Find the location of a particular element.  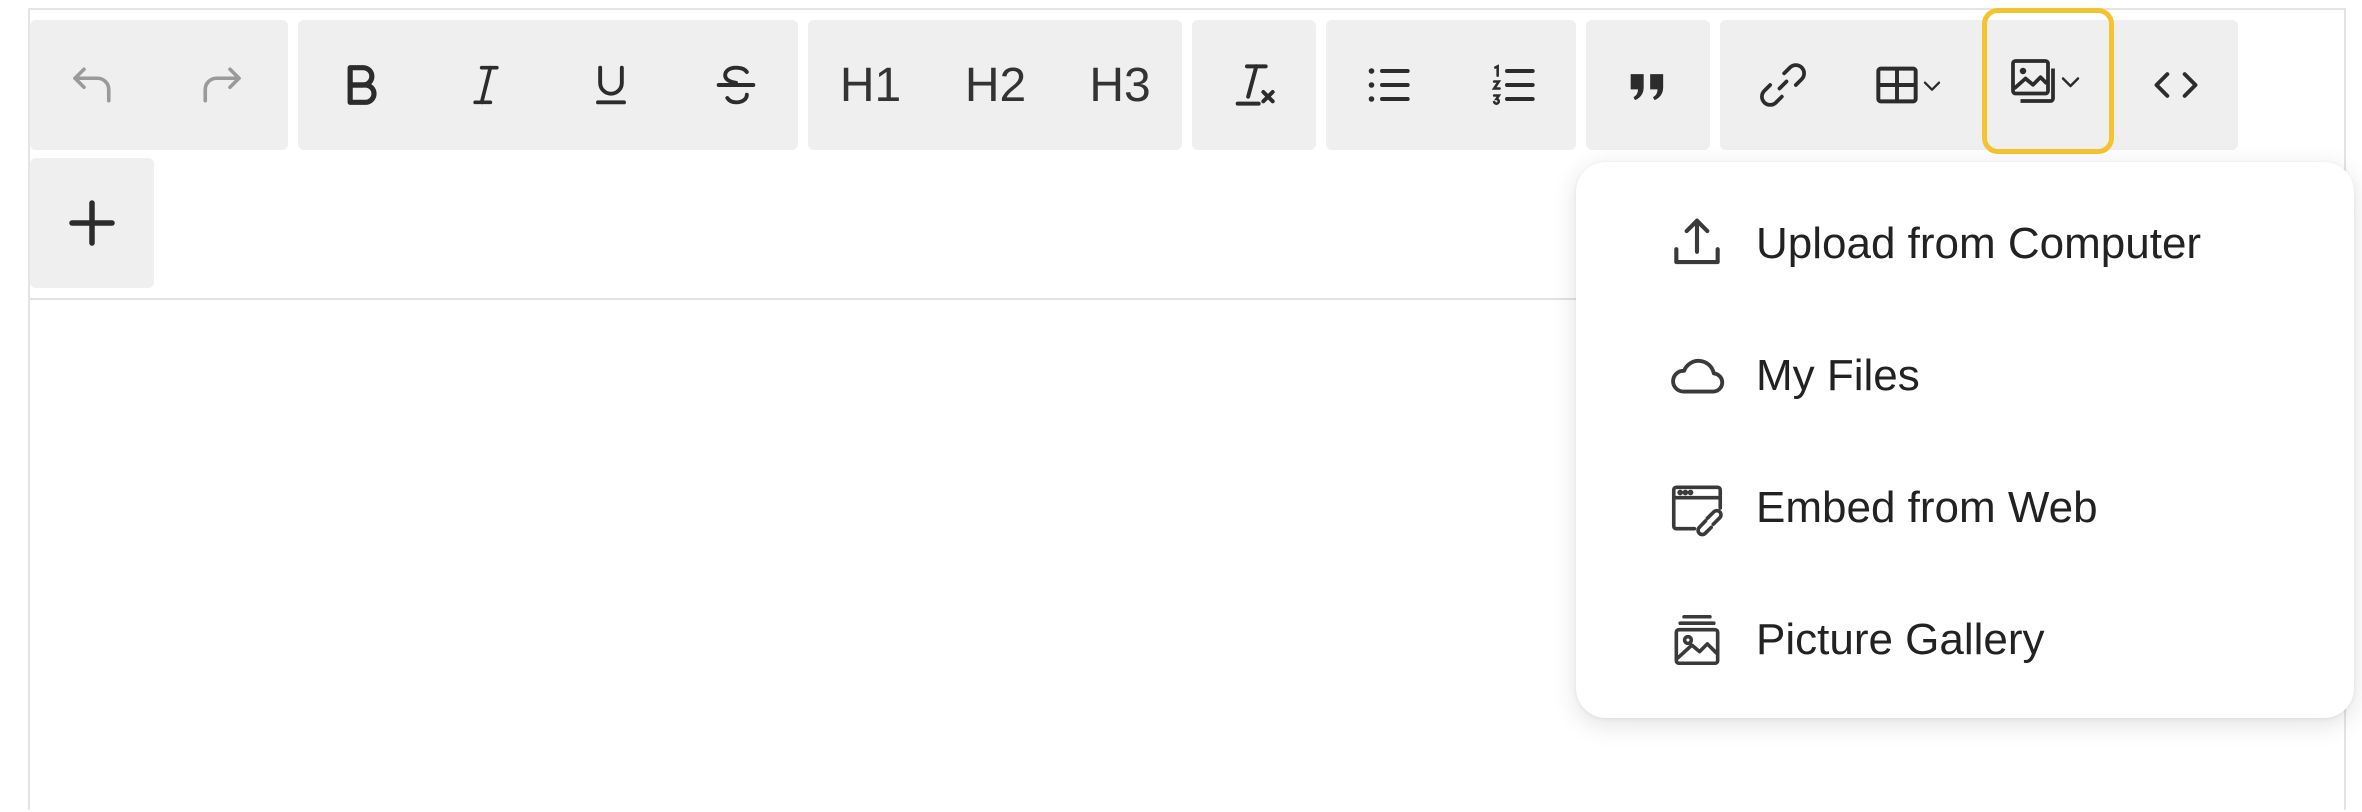

headings-group: H1 H2 H3 is located at coordinates (995, 85).